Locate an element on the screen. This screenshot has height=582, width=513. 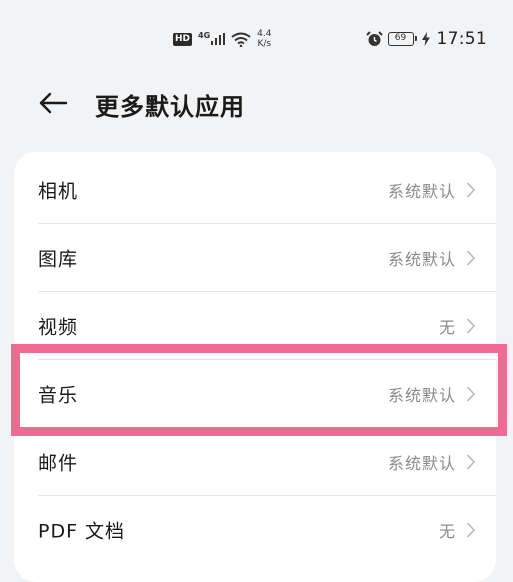
arrow-left-icon is located at coordinates (53, 103).